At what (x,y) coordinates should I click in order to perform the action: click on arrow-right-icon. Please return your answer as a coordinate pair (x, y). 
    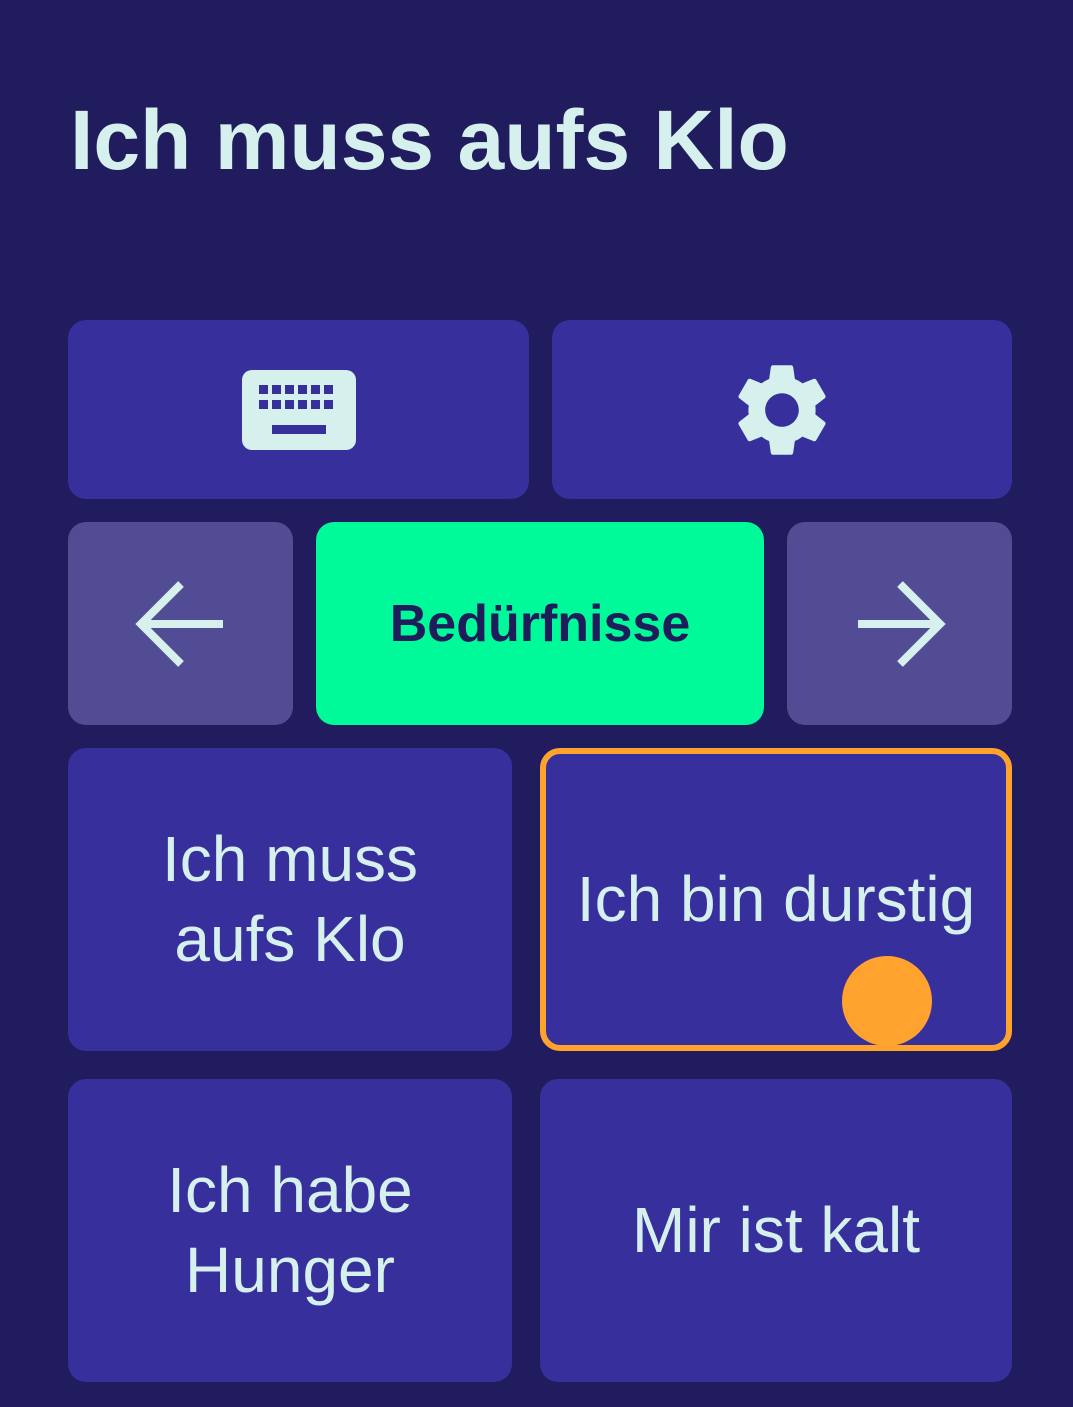
    Looking at the image, I should click on (900, 624).